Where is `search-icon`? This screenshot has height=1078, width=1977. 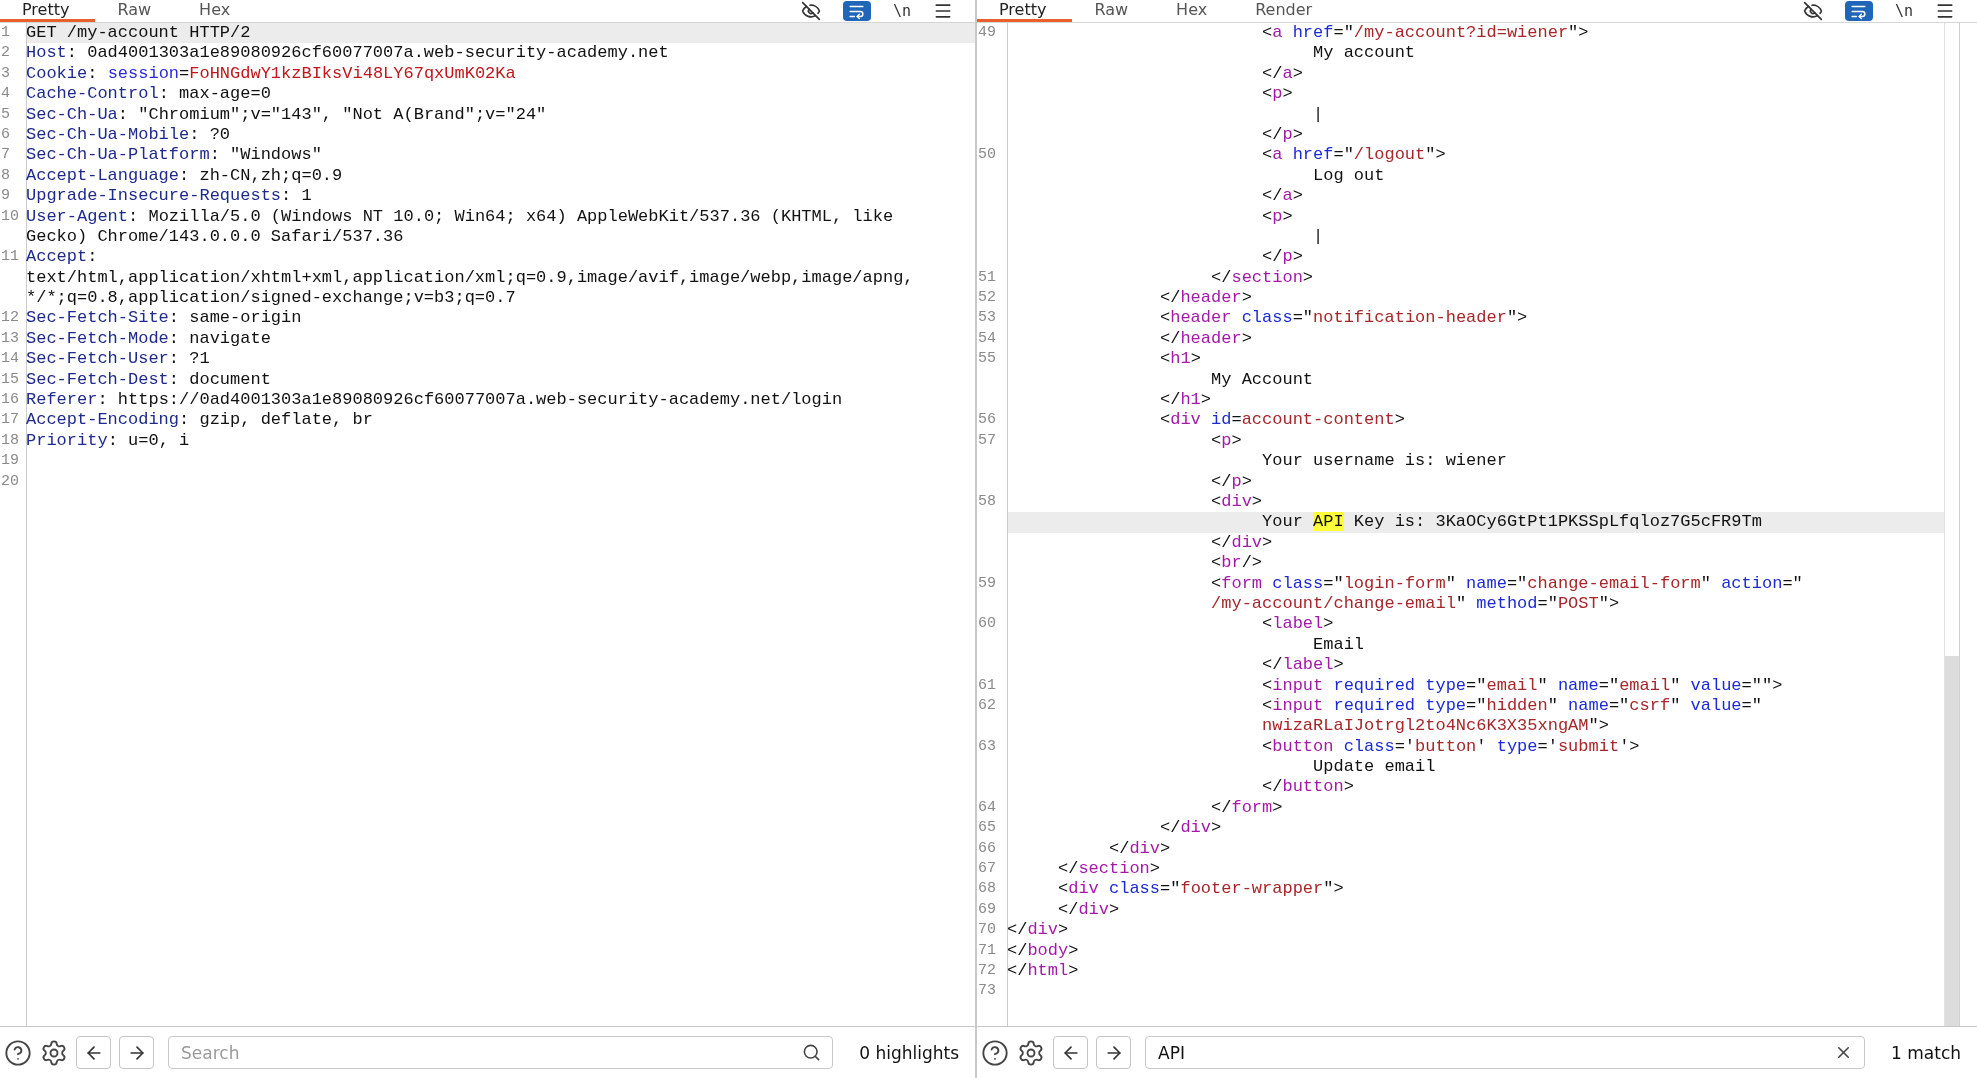 search-icon is located at coordinates (812, 1052).